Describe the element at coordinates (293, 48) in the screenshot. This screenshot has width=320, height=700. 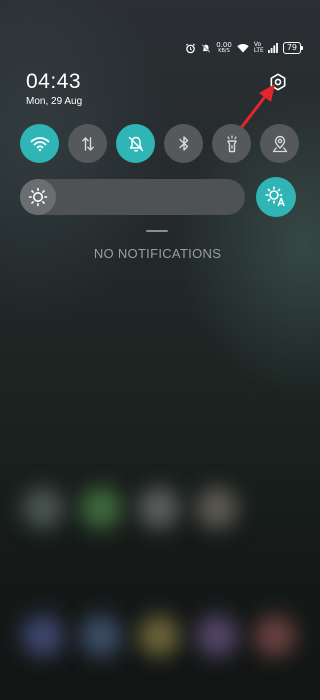
I see `battery-indicator: 79` at that location.